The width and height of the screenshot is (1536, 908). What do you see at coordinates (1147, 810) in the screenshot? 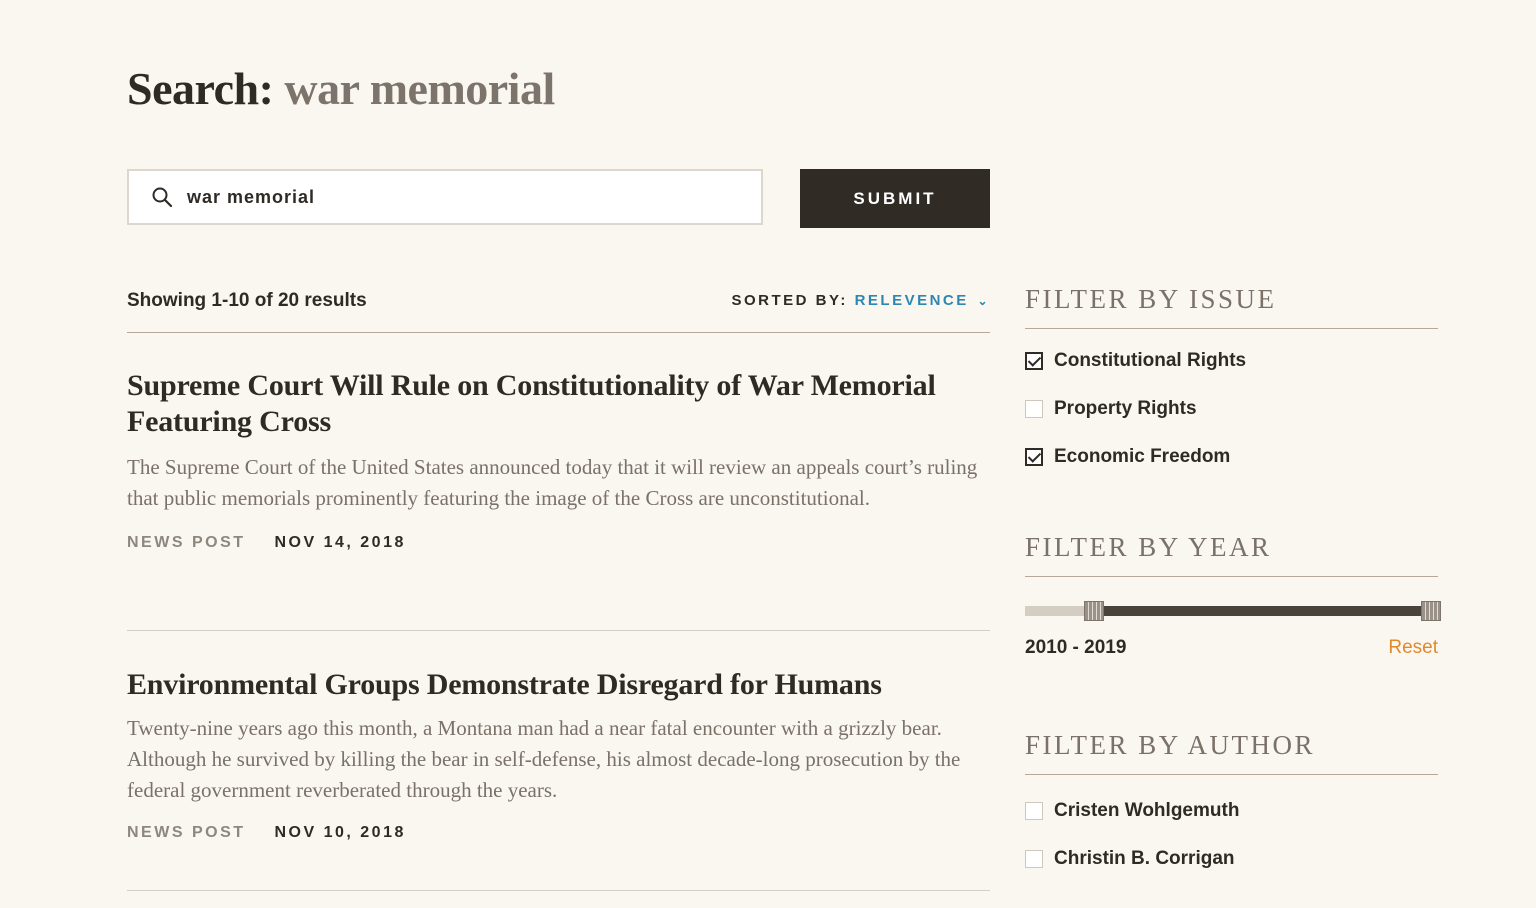
I see `filter-option-label: Cristen Wohlgemuth` at bounding box center [1147, 810].